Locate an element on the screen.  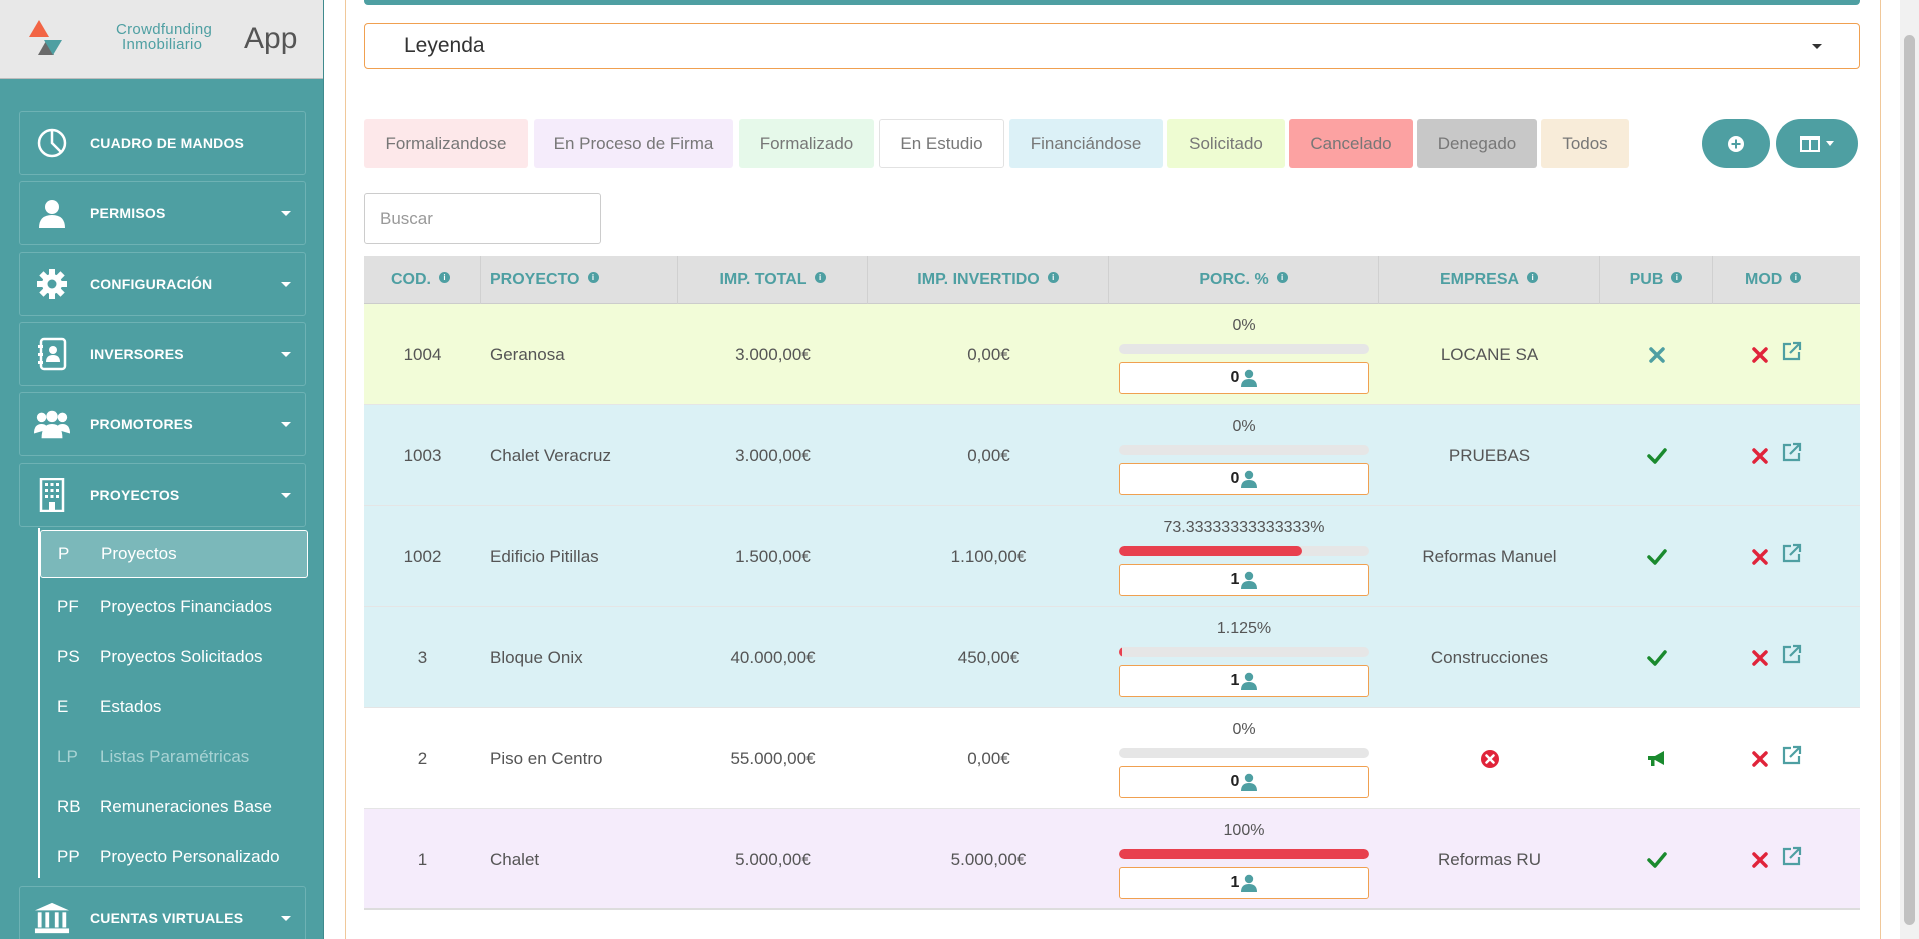
cell-imp-total: 3.000,00€ is located at coordinates (773, 455).